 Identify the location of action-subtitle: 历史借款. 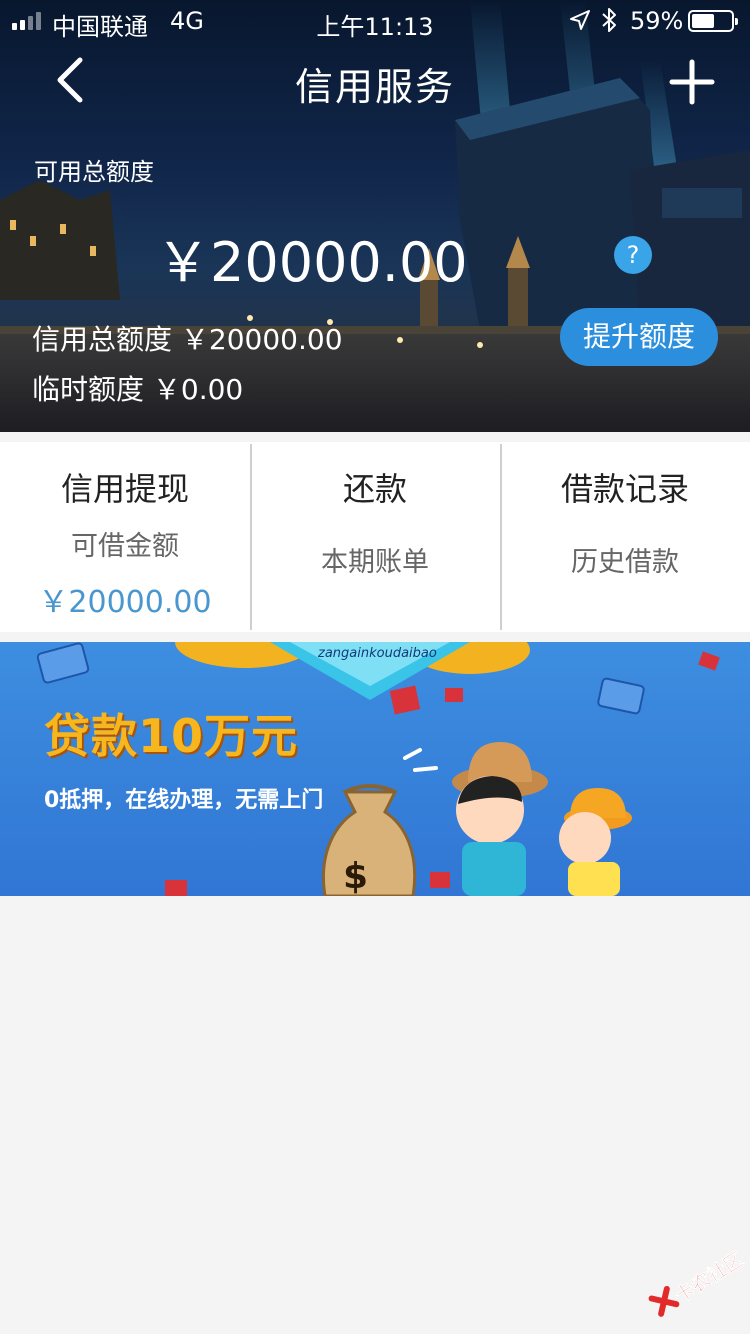
(625, 562).